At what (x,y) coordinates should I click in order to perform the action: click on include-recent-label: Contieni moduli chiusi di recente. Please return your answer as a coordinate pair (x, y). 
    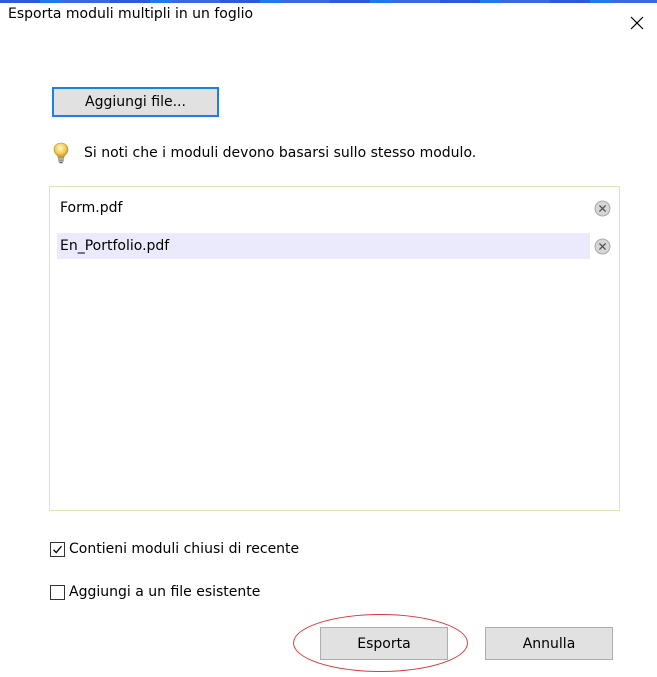
    Looking at the image, I should click on (184, 549).